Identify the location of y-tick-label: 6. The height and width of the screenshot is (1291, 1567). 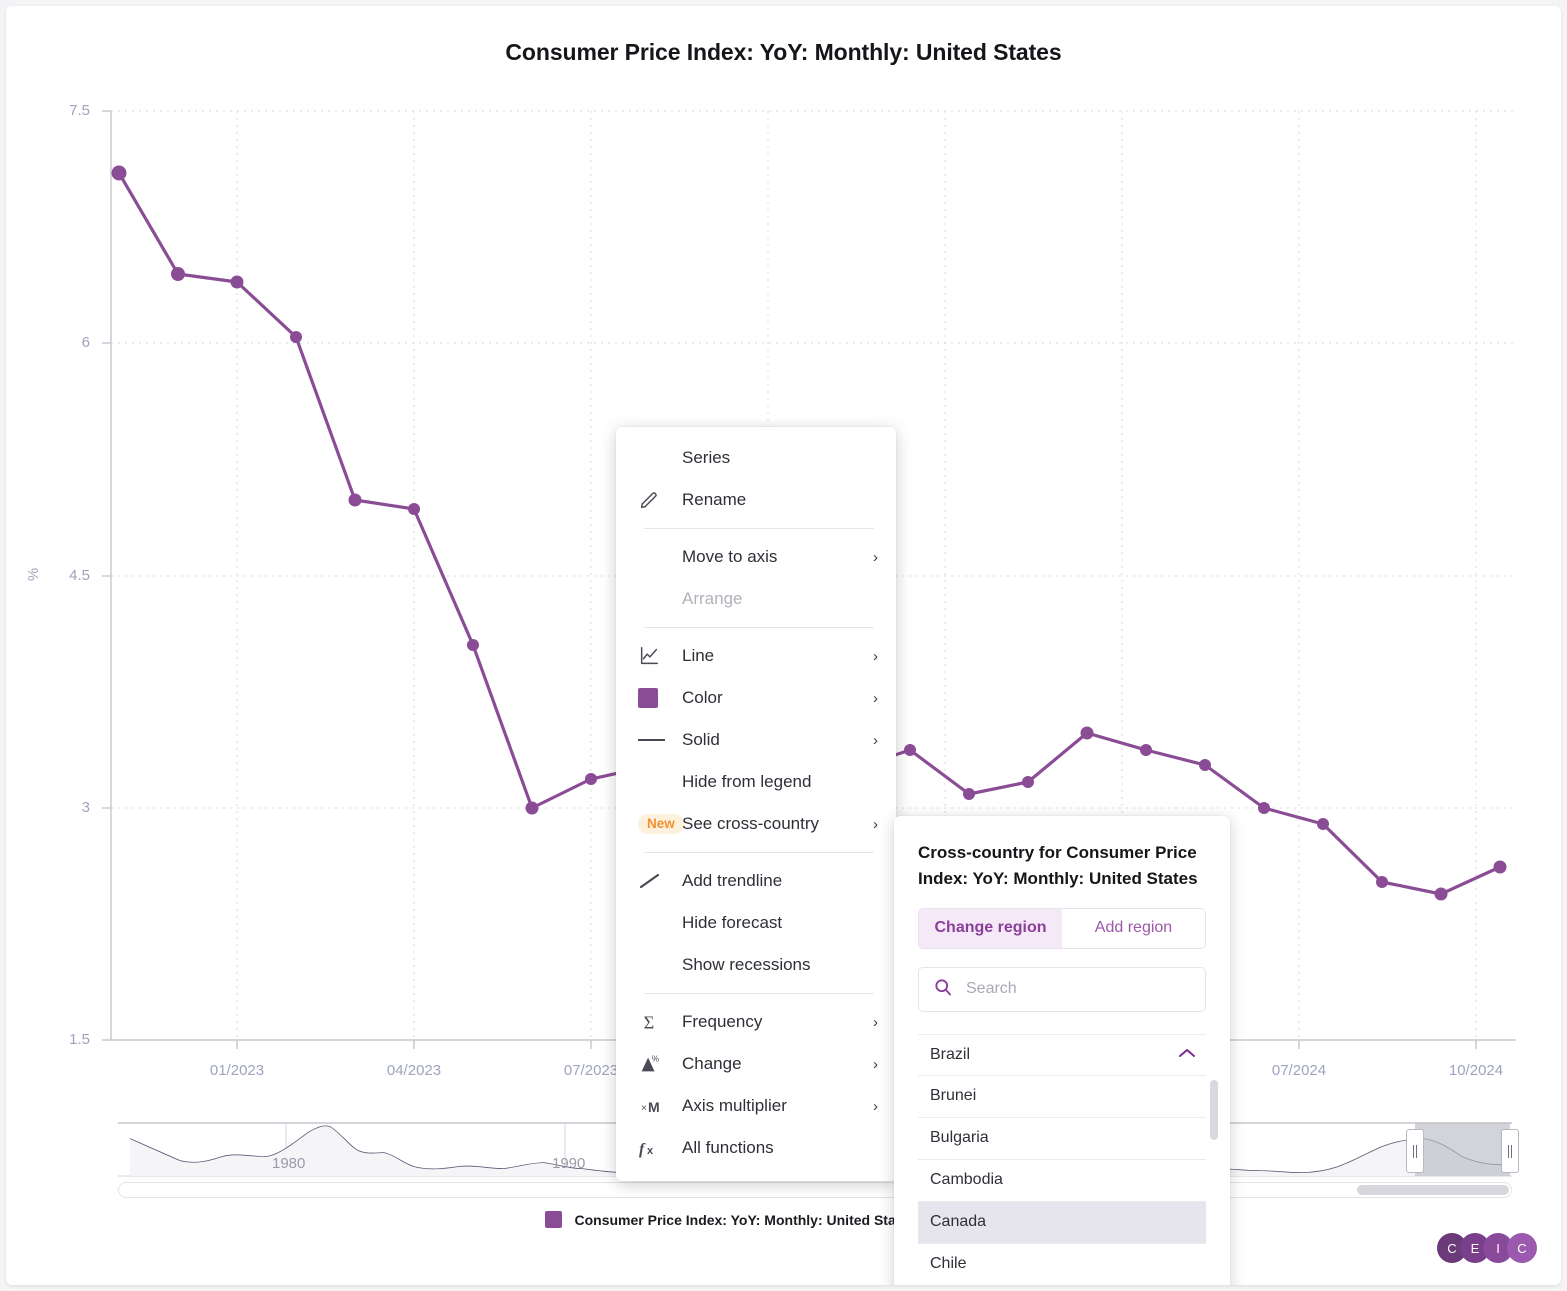
(85, 342).